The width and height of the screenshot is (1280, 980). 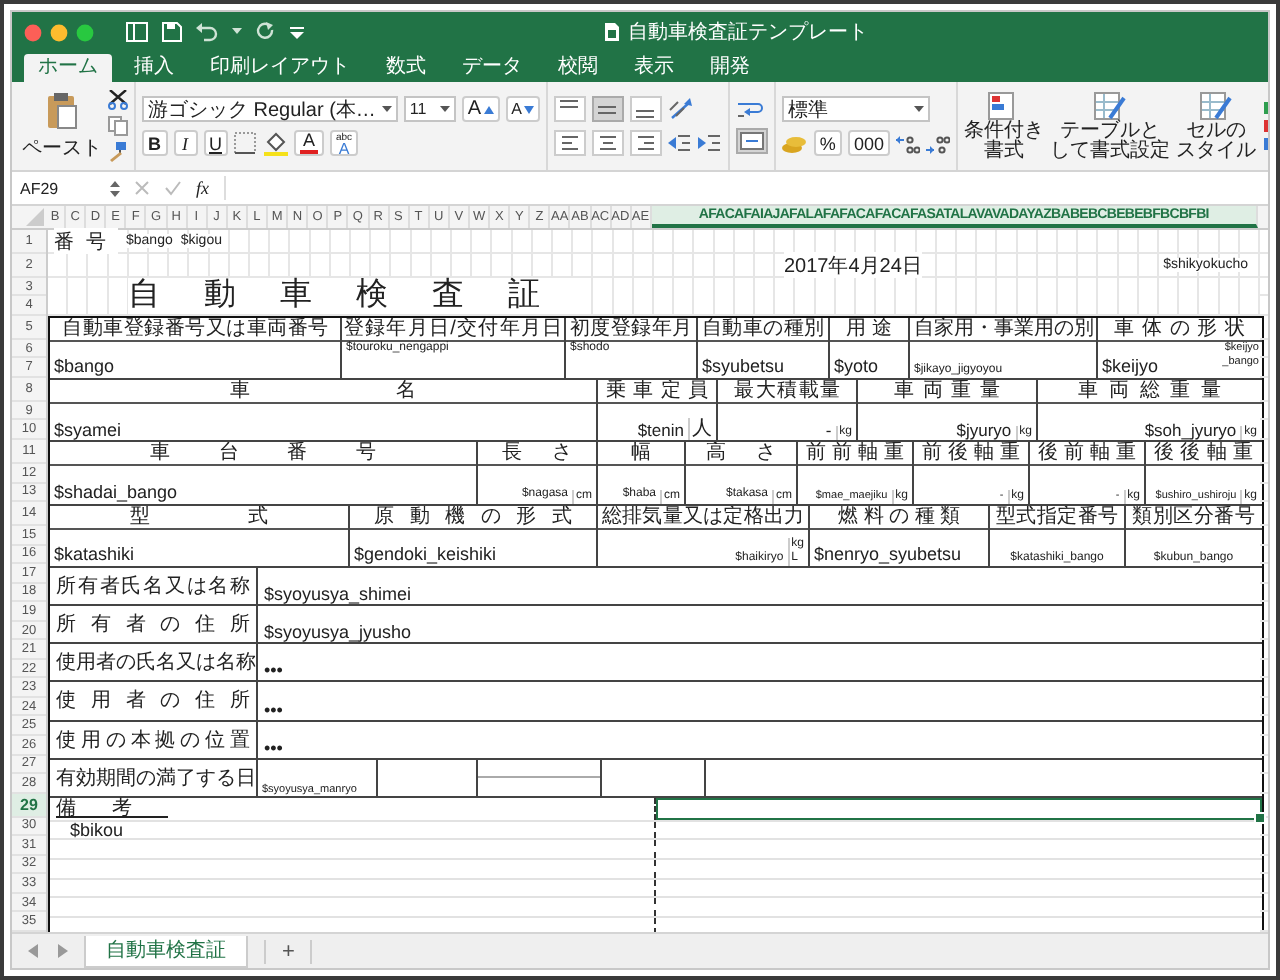 I want to click on check-icon, so click(x=173, y=188).